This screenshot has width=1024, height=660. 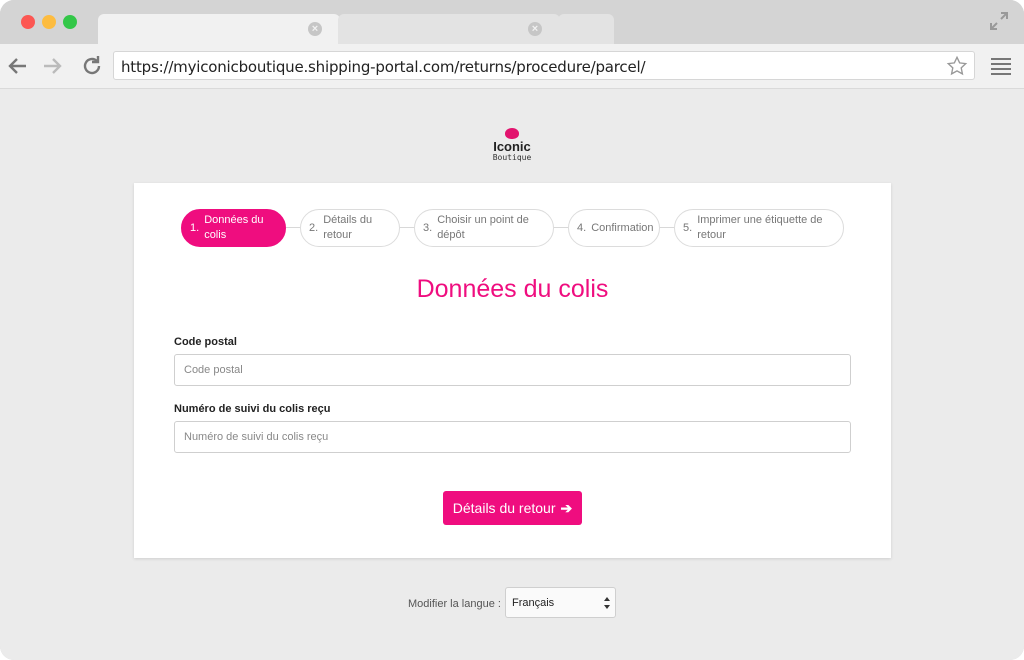 I want to click on reload-icon, so click(x=92, y=66).